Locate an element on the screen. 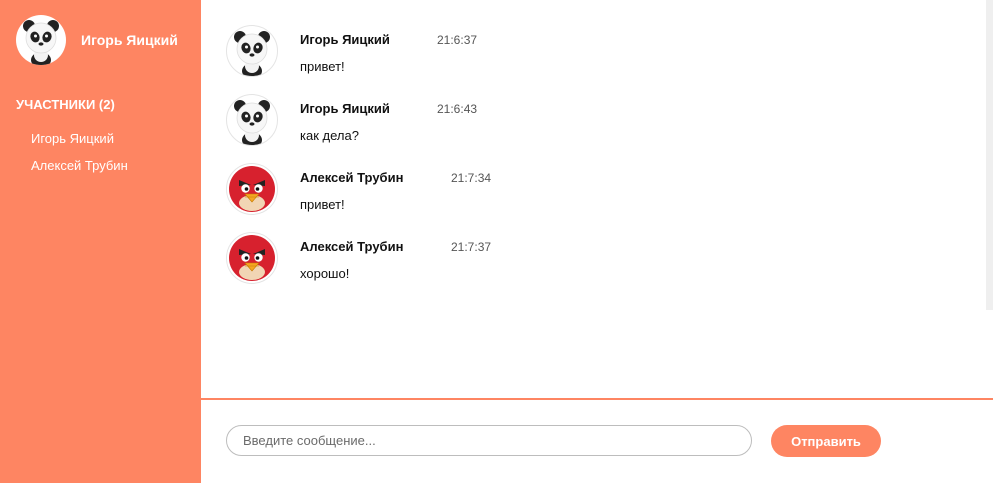  composer: Отправить is located at coordinates (597, 441).